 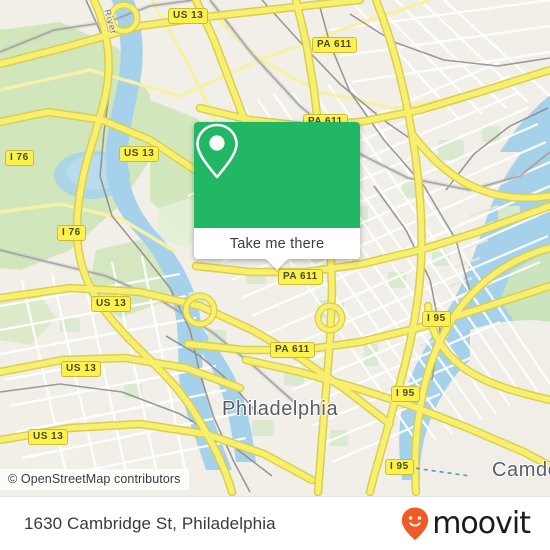 I want to click on take-me-there-label: Take me there, so click(x=277, y=243).